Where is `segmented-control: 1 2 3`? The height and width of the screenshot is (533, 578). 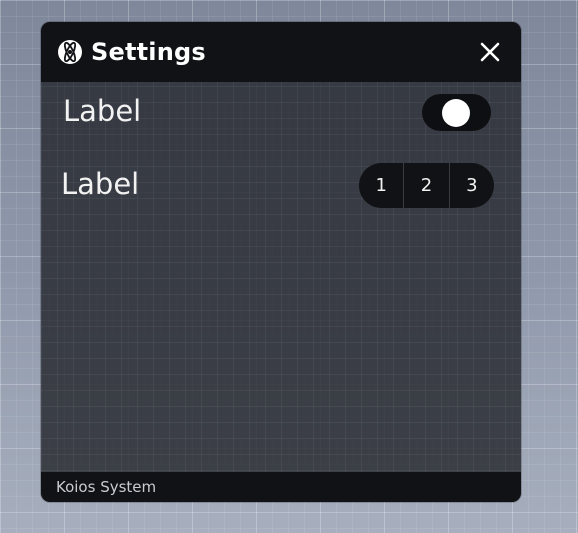 segmented-control: 1 2 3 is located at coordinates (426, 185).